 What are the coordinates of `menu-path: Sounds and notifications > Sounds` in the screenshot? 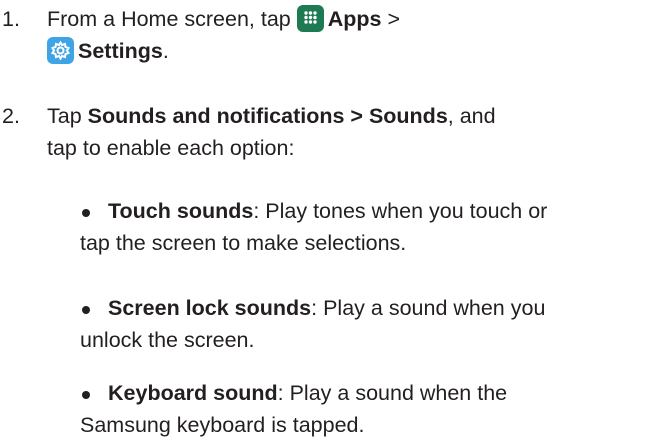 It's located at (267, 116).